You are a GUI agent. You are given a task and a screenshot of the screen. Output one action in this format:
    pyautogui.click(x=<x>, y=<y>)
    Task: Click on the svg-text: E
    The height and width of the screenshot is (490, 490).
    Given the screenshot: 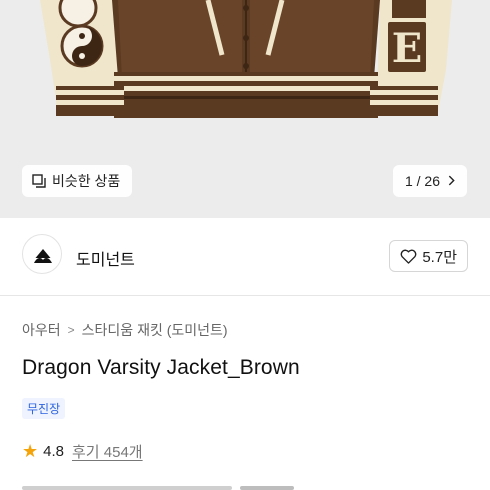 What is the action you would take?
    pyautogui.click(x=407, y=48)
    